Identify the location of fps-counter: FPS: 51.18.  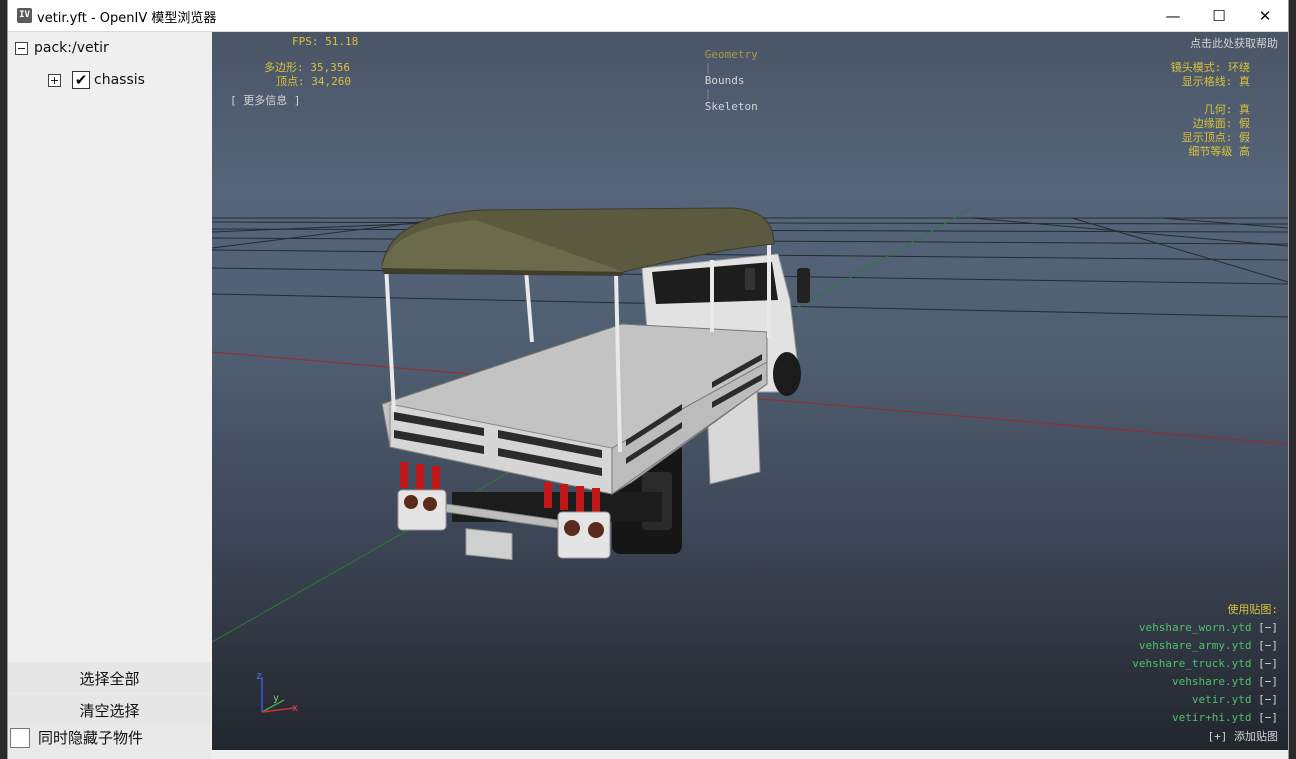
(325, 41).